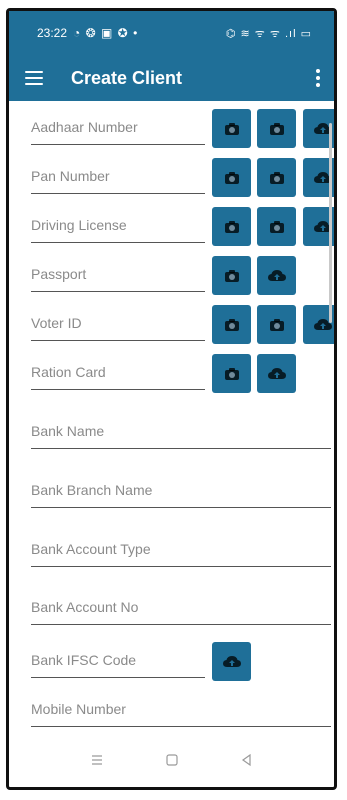 The height and width of the screenshot is (800, 347). Describe the element at coordinates (118, 130) in the screenshot. I see `aadhaar-number-field: Aadhaar Number` at that location.